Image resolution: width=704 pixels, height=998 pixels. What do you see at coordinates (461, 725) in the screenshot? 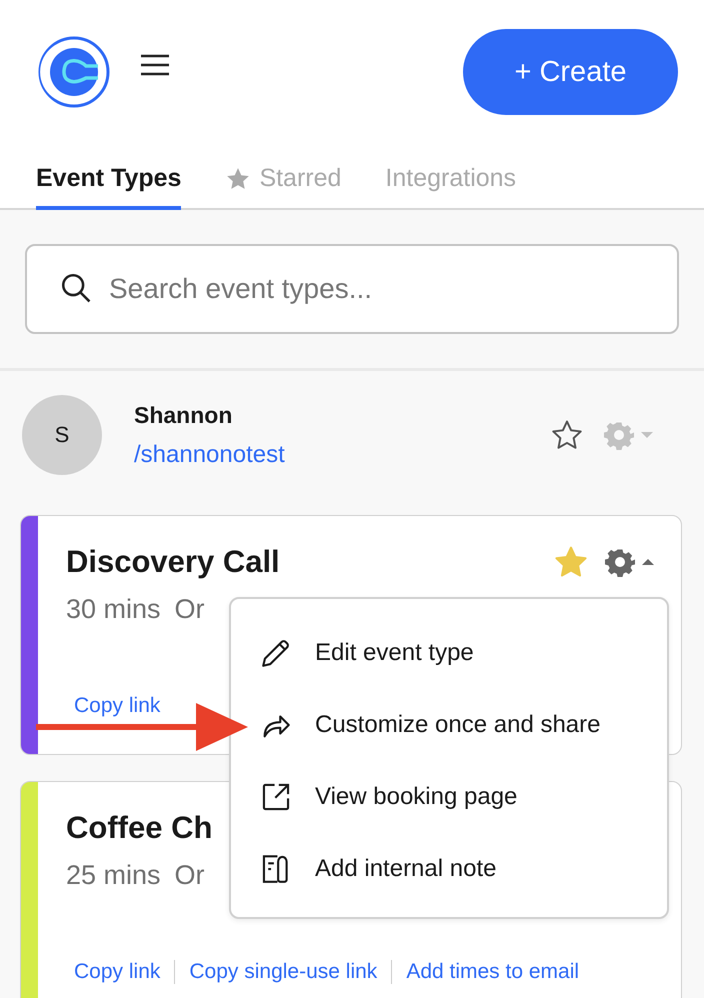
I see `menu-item: Customize once and share` at bounding box center [461, 725].